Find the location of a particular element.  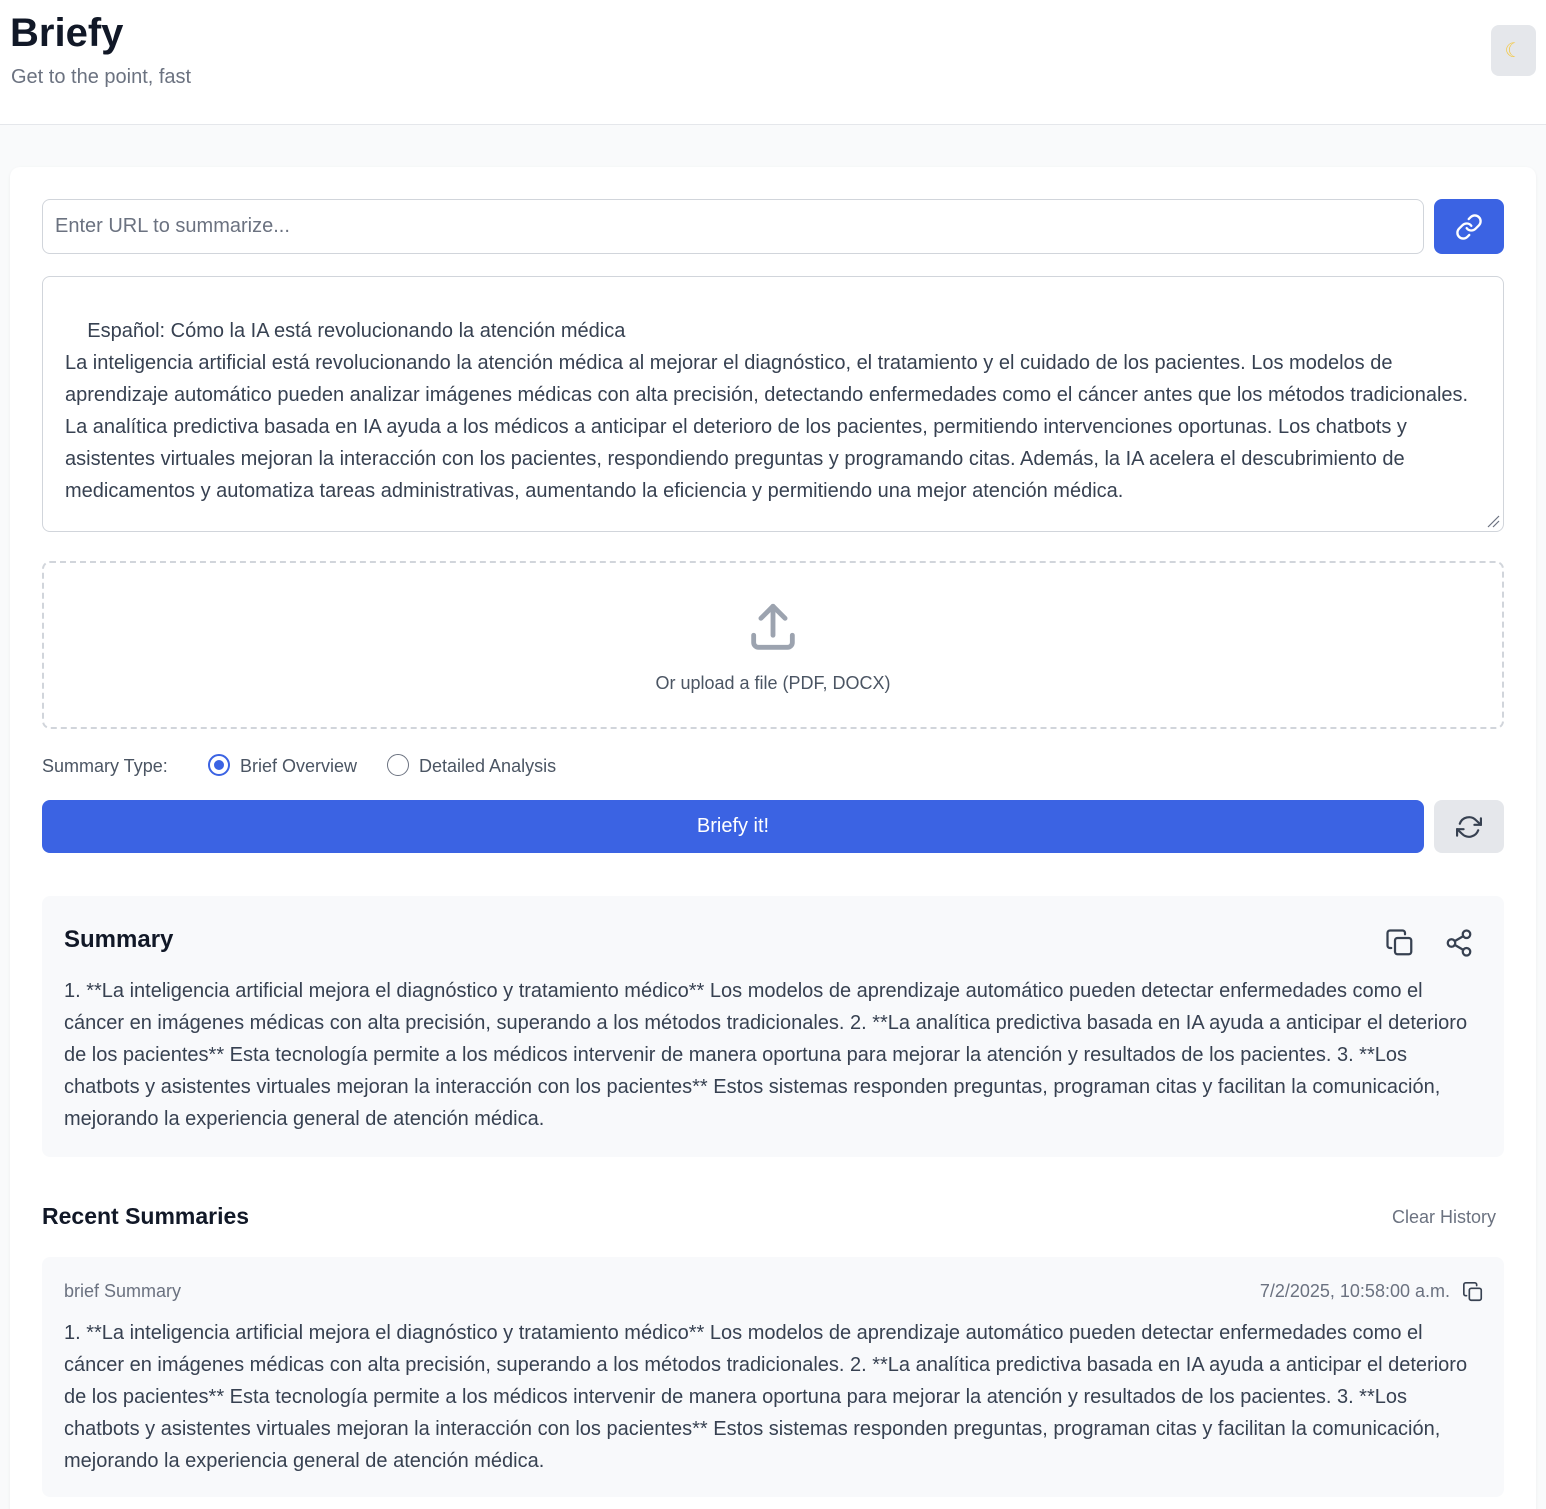

refresh-icon is located at coordinates (1469, 826).